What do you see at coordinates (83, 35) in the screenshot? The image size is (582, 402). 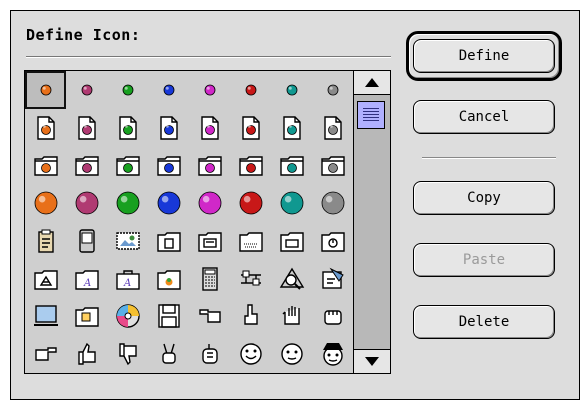 I see `dialog-title: Define Icon:` at bounding box center [83, 35].